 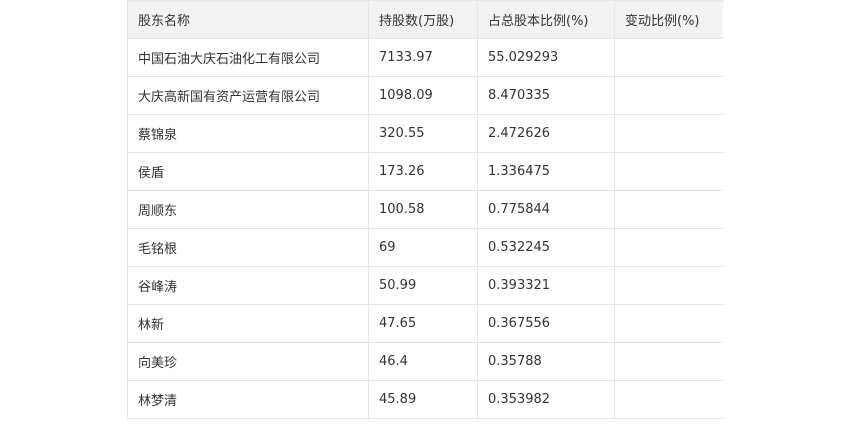 I want to click on table-header: 股东名称 持股数(万股) 占总股本比例(%) 变动比例(%), so click(x=425, y=19).